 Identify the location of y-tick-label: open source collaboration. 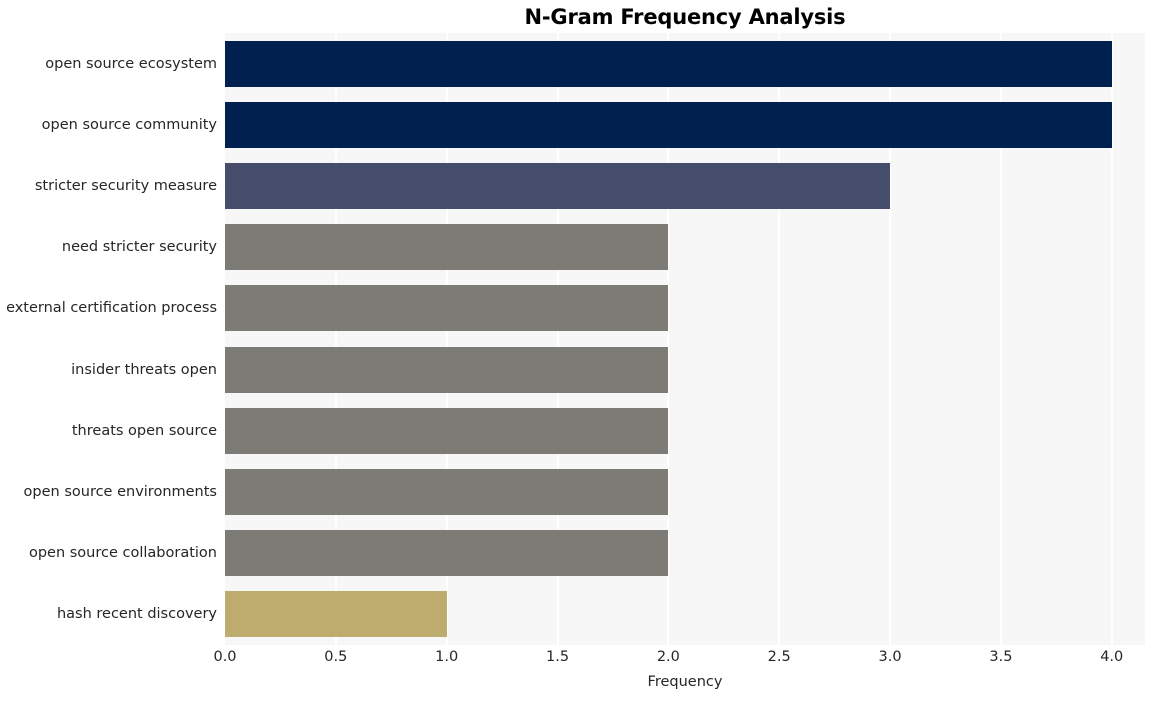
(122, 553).